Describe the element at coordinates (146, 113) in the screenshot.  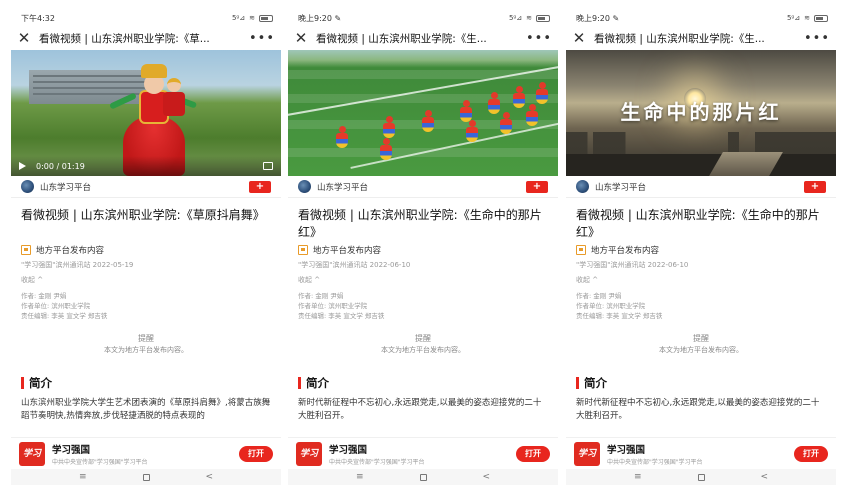
I see `video-player: 0:00 / 01:19` at that location.